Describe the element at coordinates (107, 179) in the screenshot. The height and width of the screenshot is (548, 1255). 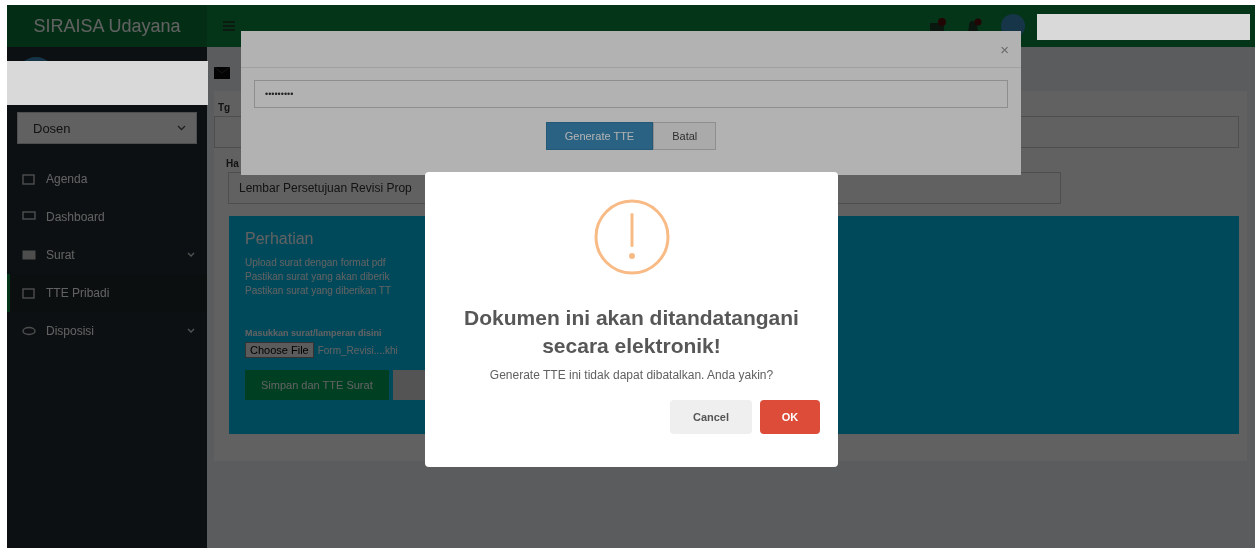
I see `sidebar-item: Agenda` at that location.